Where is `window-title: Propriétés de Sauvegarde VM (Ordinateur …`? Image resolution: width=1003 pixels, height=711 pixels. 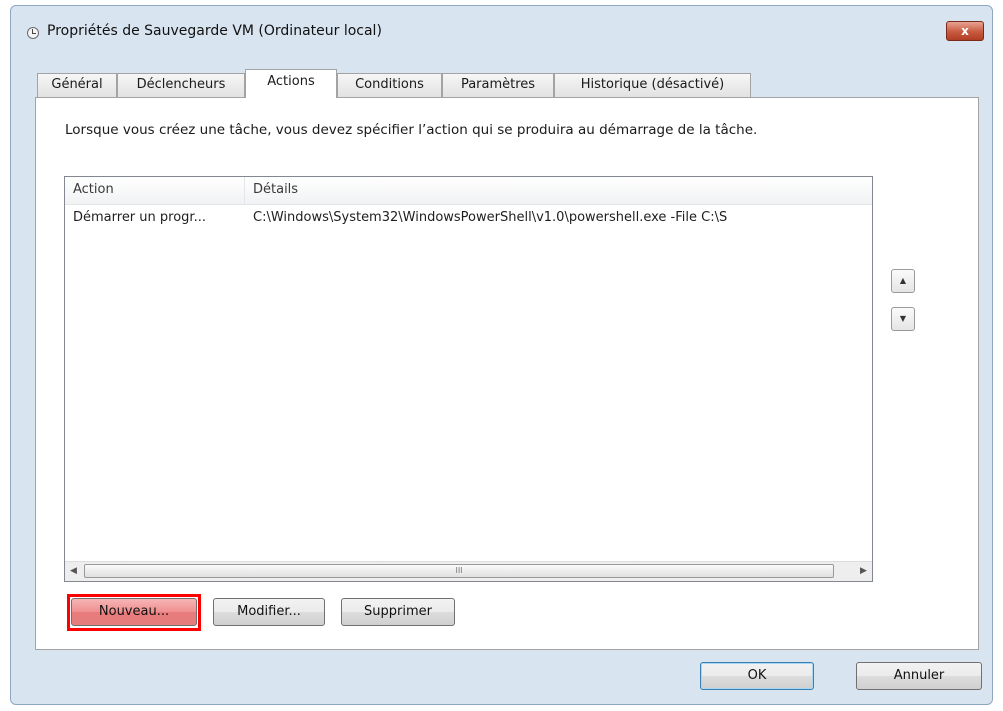
window-title: Propriétés de Sauvegarde VM (Ordinateur … is located at coordinates (214, 31).